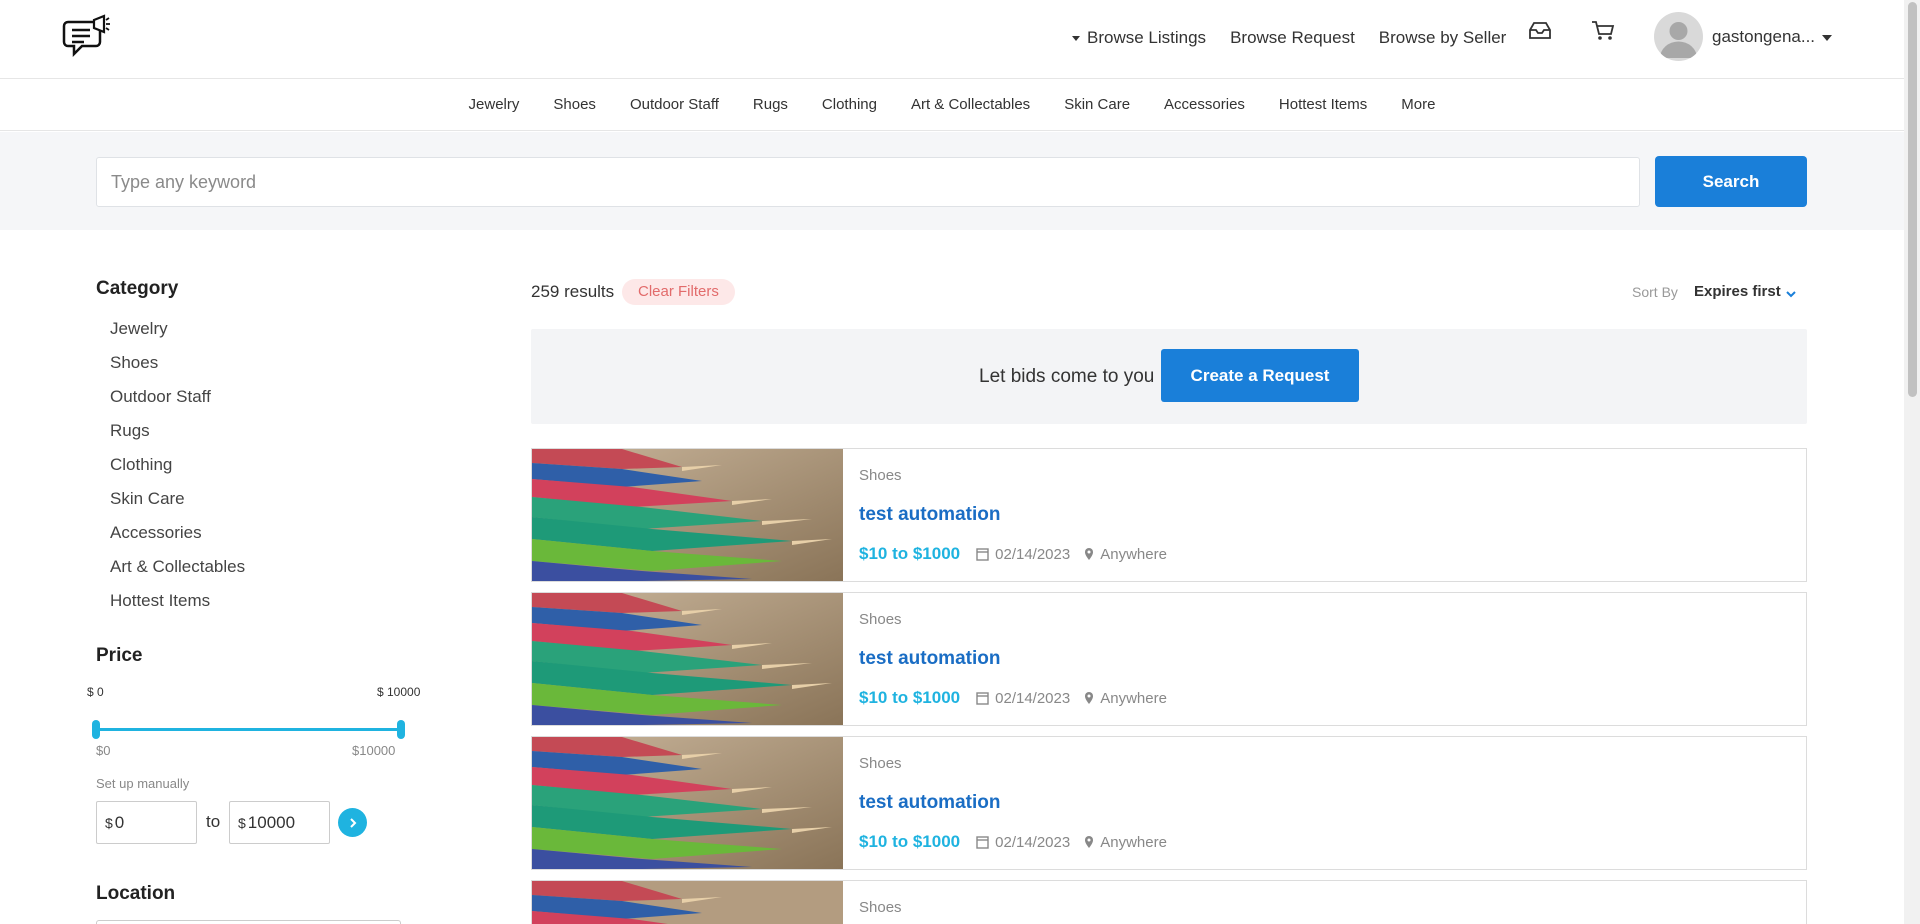  I want to click on category-title: Category, so click(137, 288).